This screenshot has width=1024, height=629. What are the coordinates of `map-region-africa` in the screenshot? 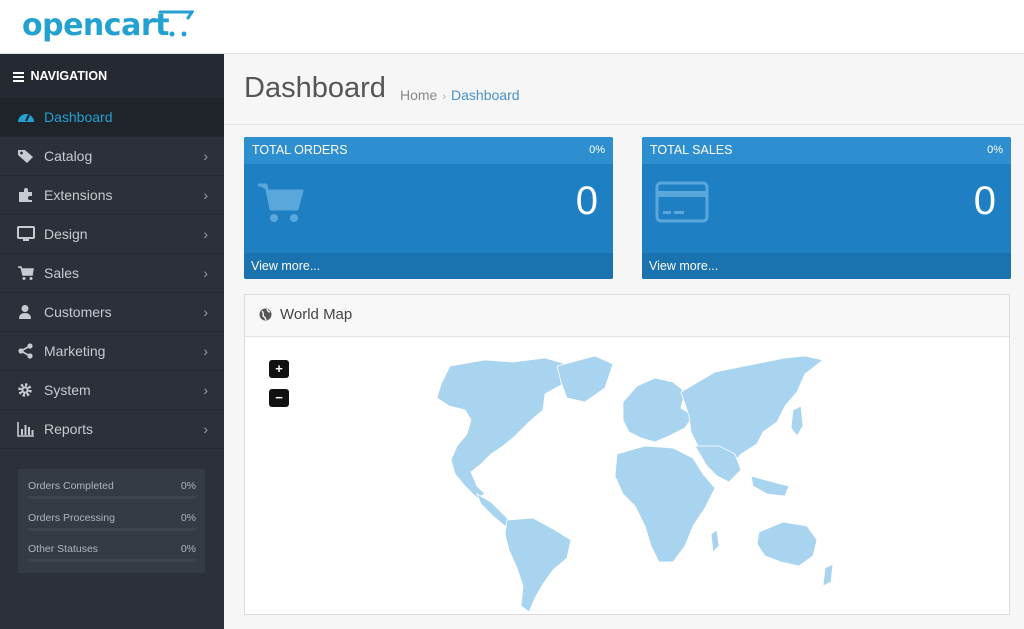 It's located at (665, 504).